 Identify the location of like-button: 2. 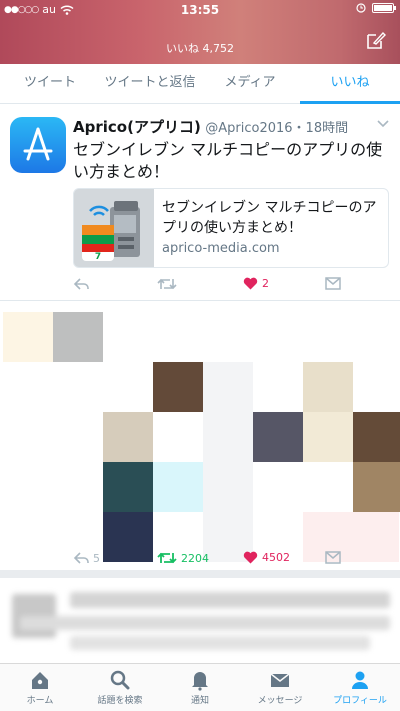
(256, 283).